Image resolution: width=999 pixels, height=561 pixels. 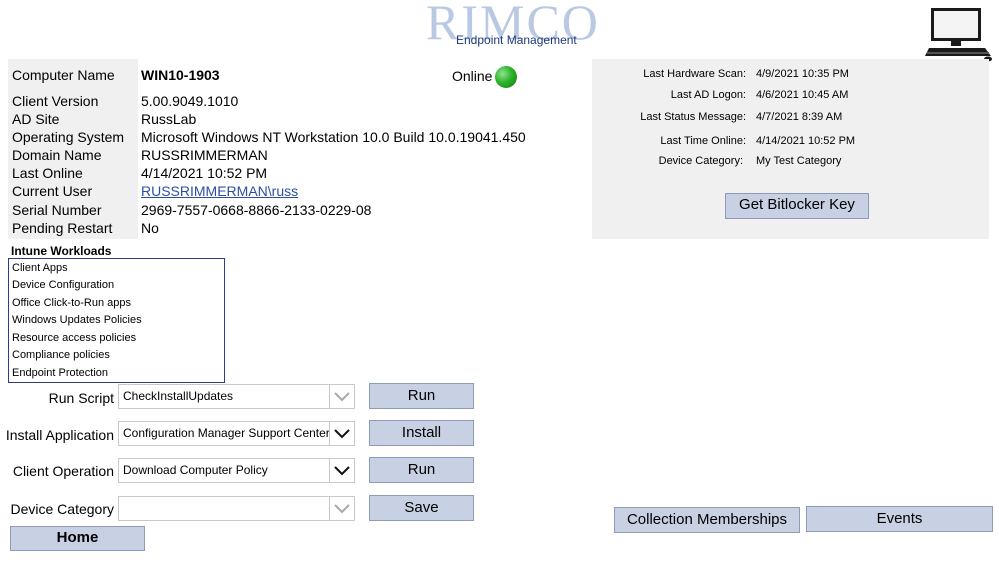 What do you see at coordinates (703, 141) in the screenshot?
I see `stat-label: Last Time Online:` at bounding box center [703, 141].